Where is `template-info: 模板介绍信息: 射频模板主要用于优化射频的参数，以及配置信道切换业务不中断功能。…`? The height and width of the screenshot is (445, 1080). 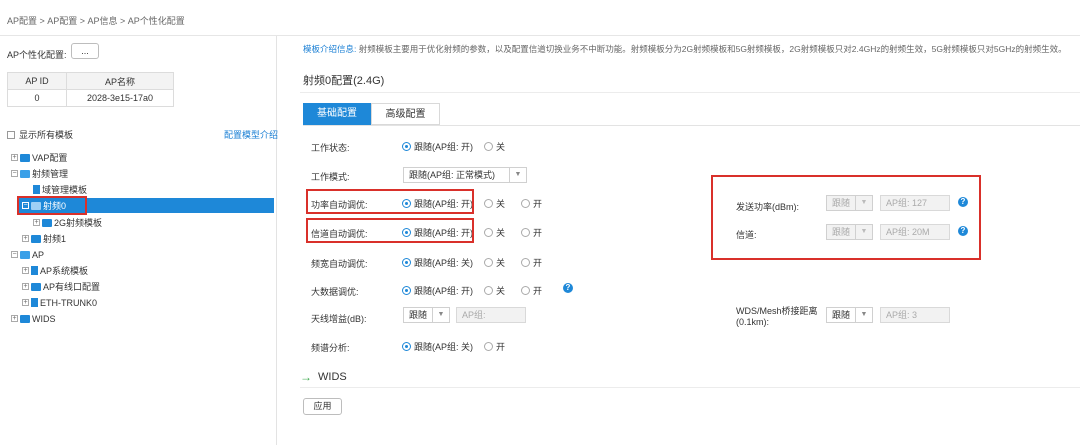 template-info: 模板介绍信息: 射频模板主要用于优化射频的参数，以及配置信道切换业务不中断功能。… is located at coordinates (685, 49).